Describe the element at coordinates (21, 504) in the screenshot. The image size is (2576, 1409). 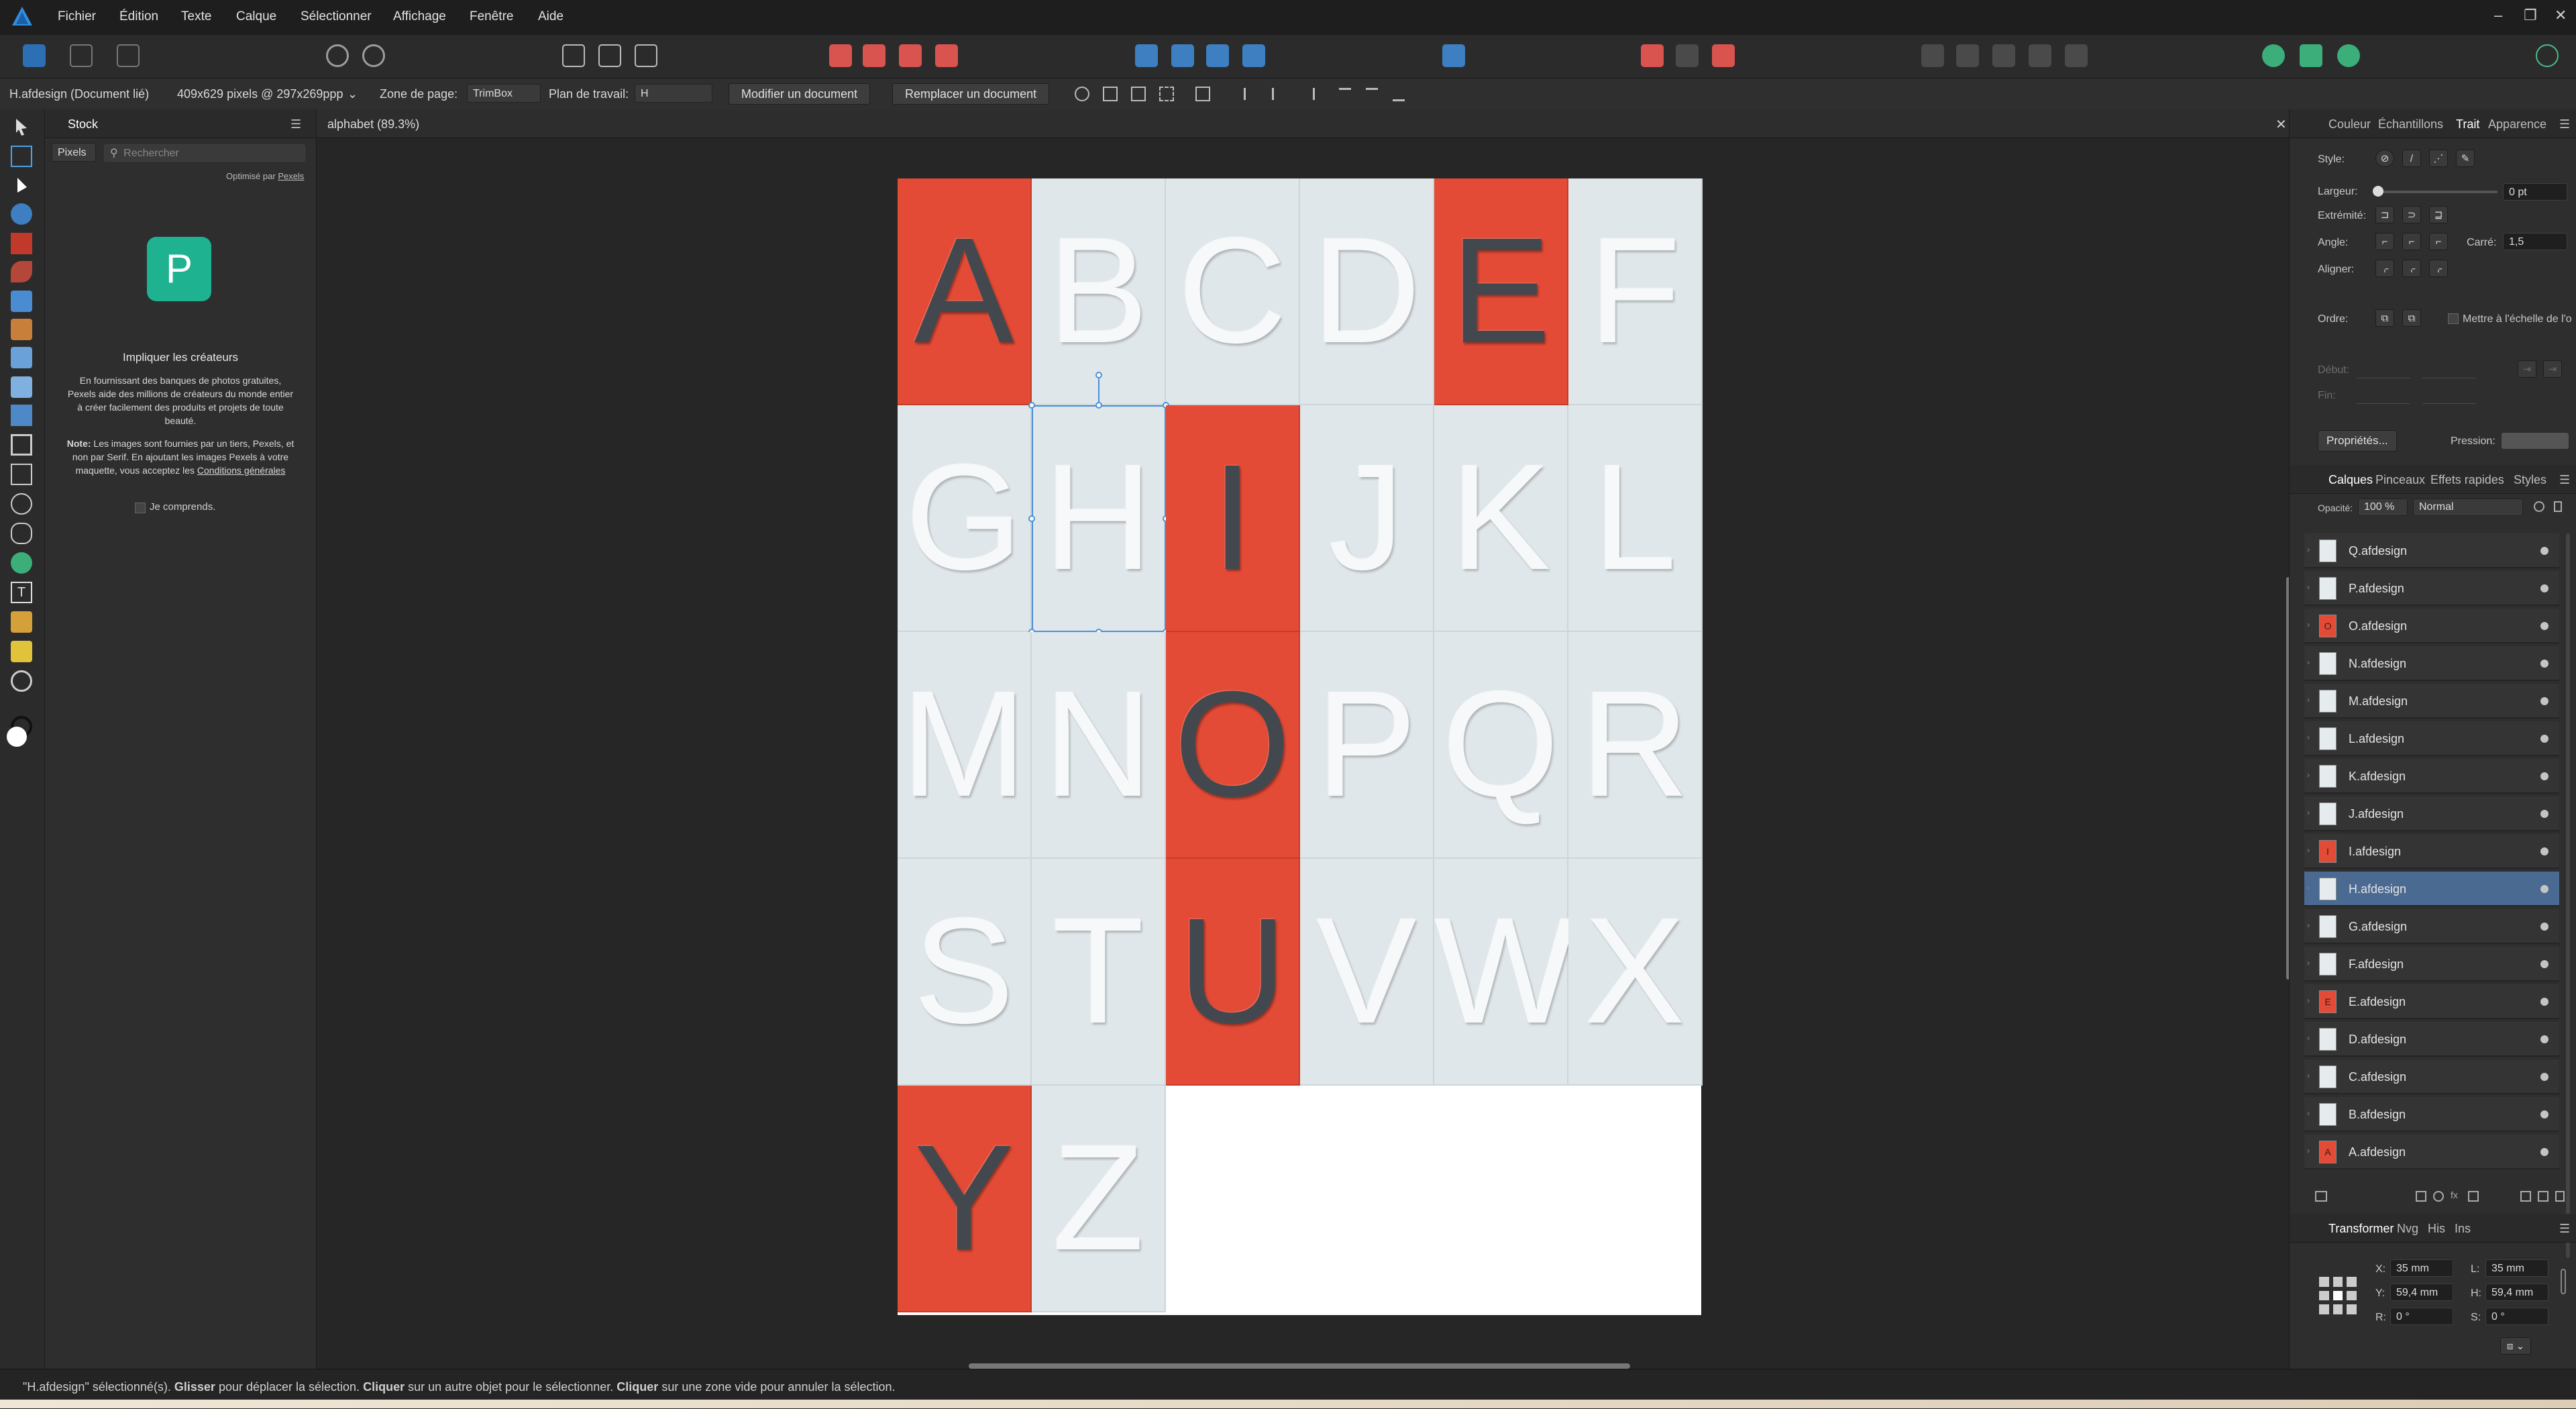
I see `ellipse-tool-icon` at that location.